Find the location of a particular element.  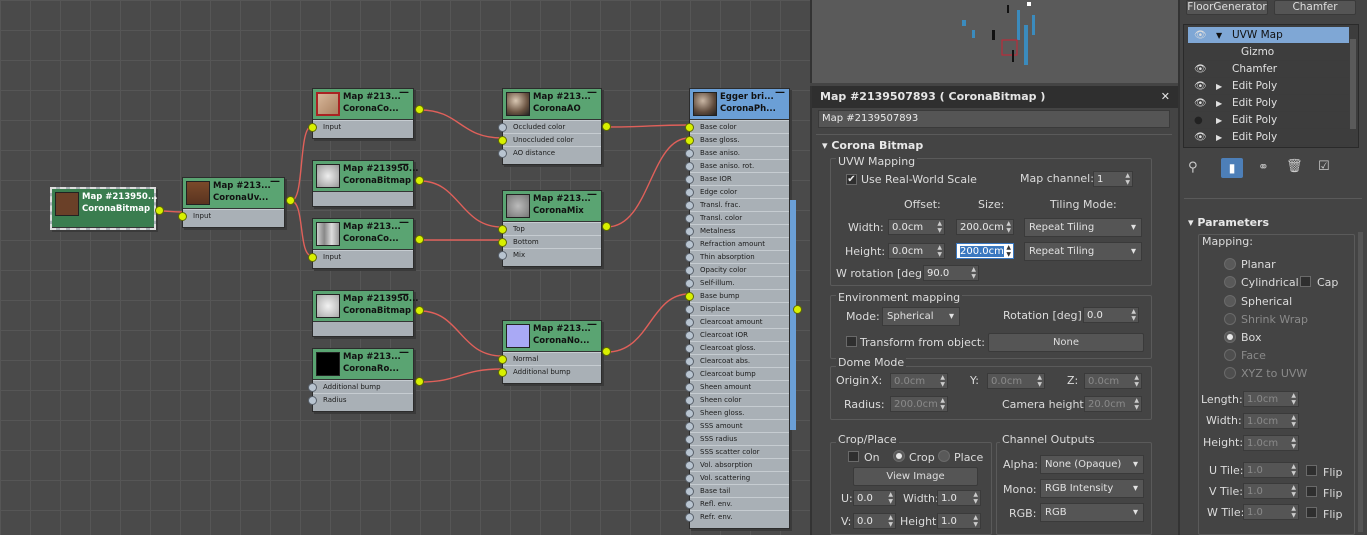

spherical-radio is located at coordinates (1230, 301).